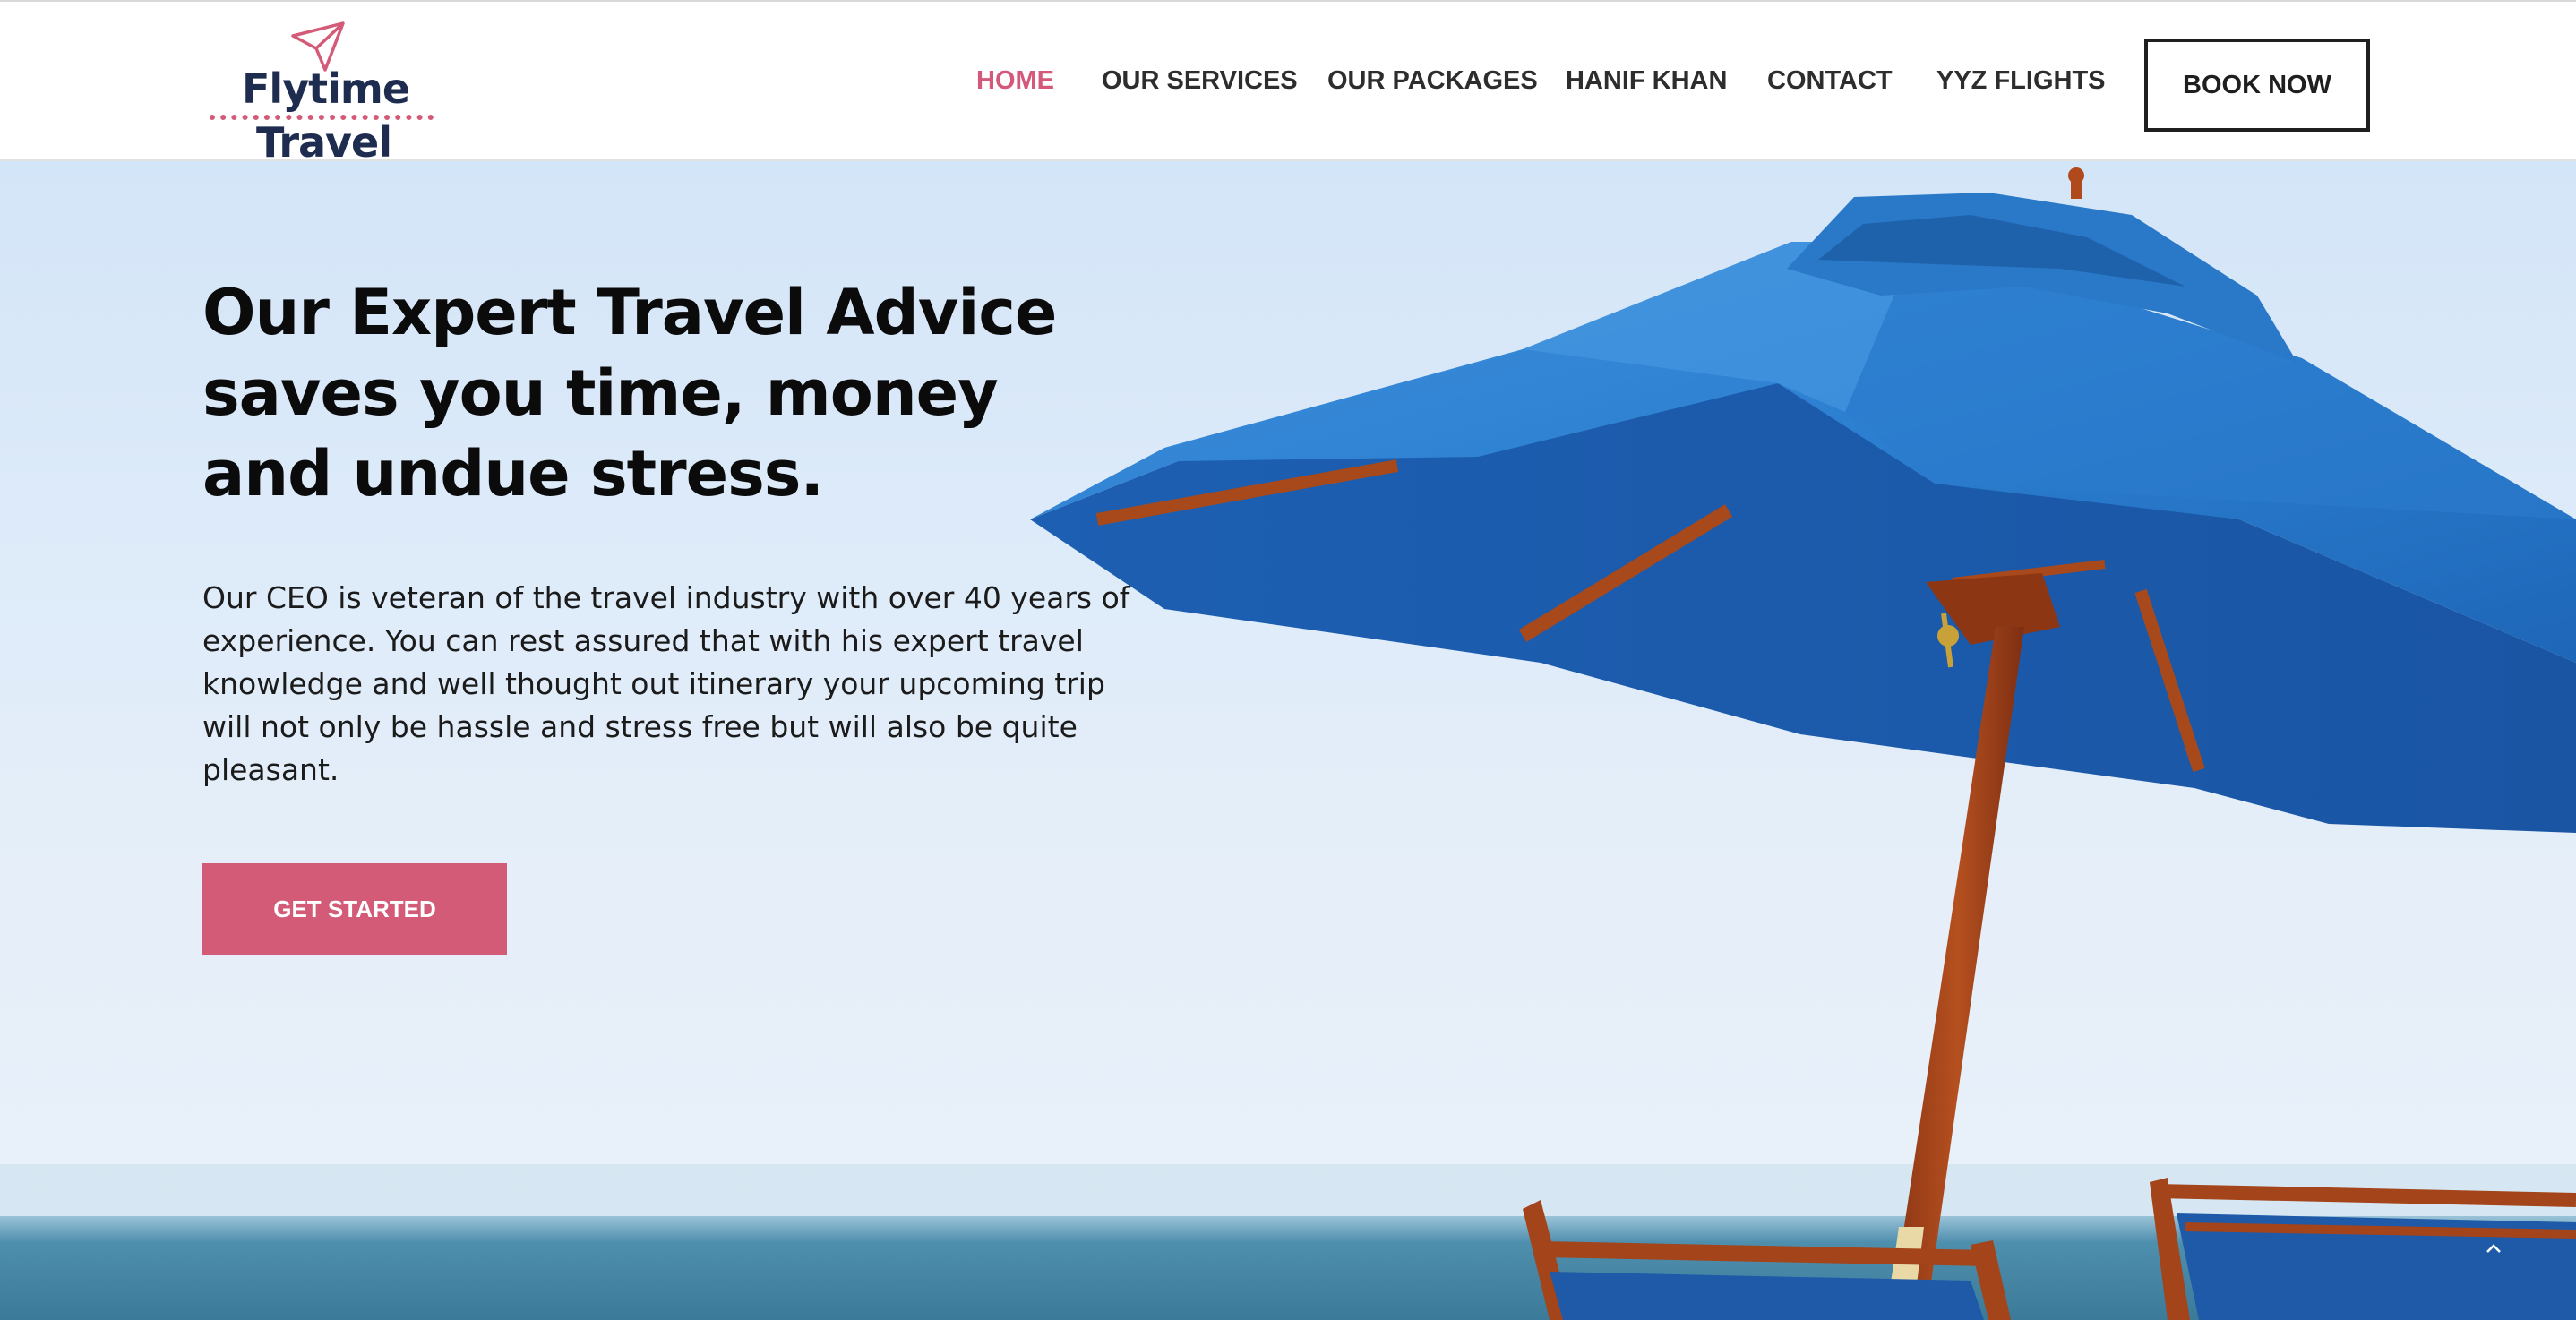  I want to click on chevron-up-icon, so click(2493, 1248).